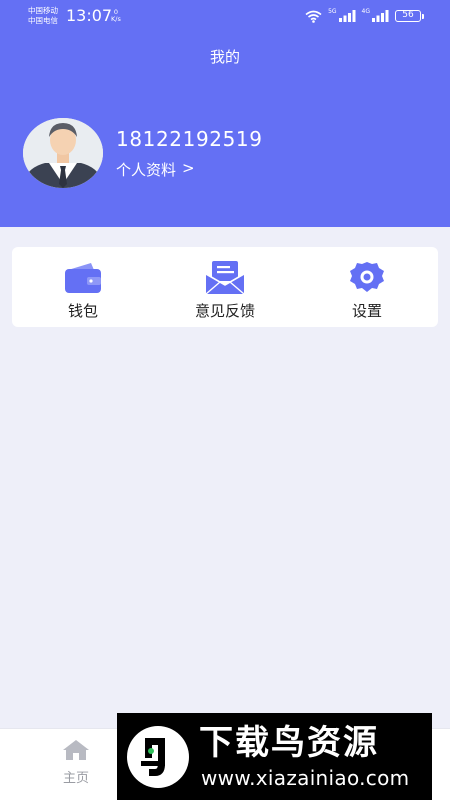 The image size is (450, 800). I want to click on watermark-title: 下载鸟资源, so click(289, 743).